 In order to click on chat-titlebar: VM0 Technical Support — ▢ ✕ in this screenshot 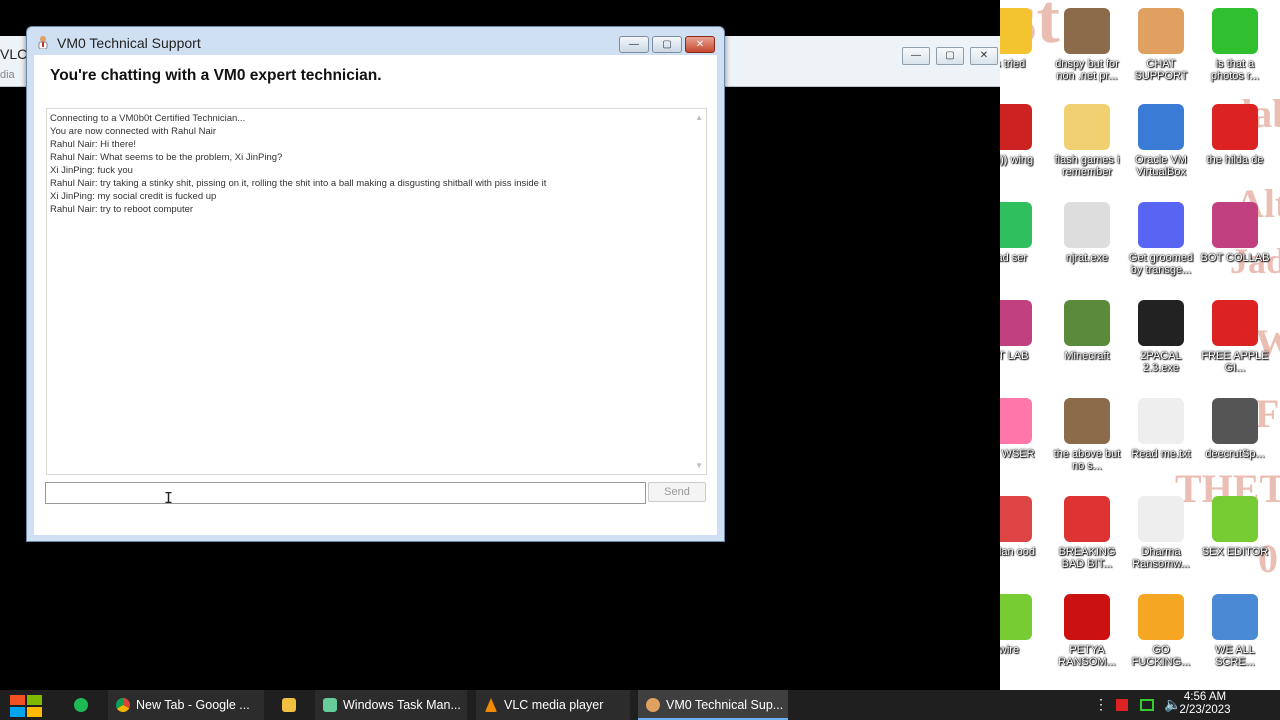, I will do `click(375, 41)`.